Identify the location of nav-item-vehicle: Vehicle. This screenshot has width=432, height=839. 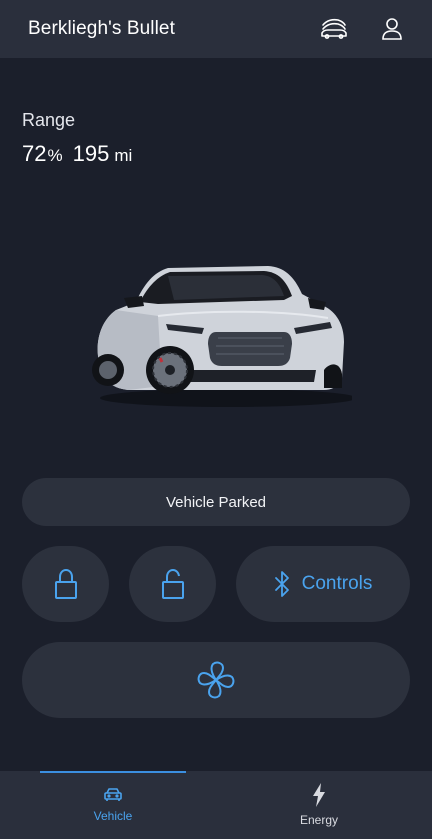
(113, 805).